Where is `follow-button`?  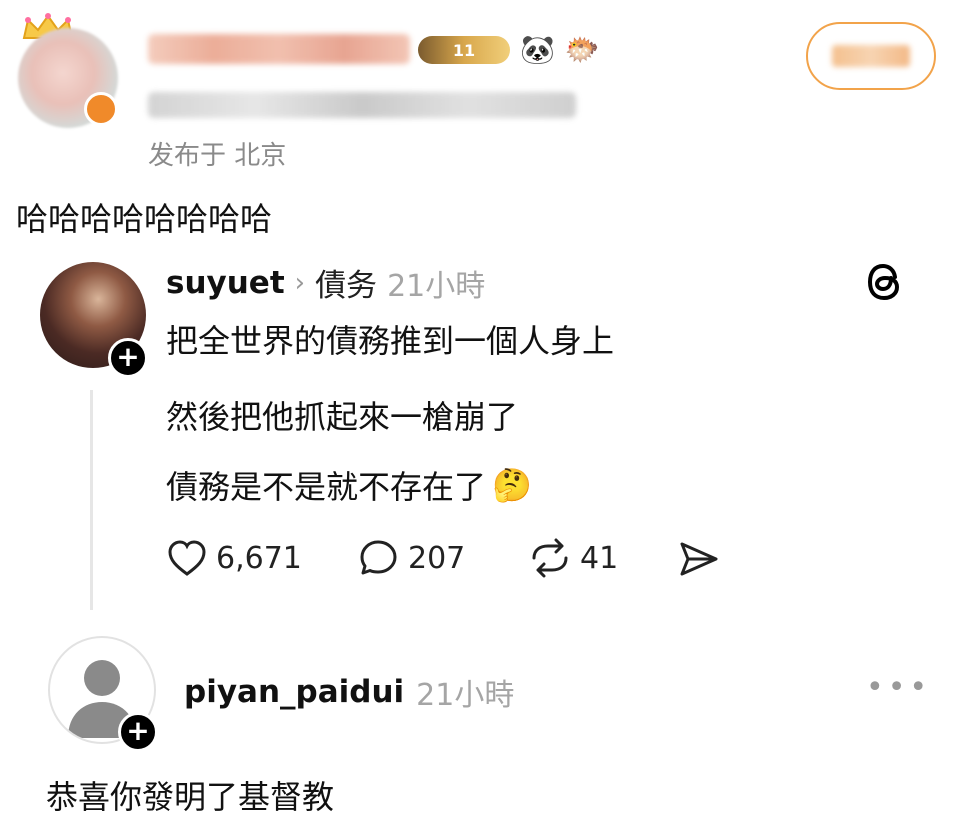 follow-button is located at coordinates (871, 56).